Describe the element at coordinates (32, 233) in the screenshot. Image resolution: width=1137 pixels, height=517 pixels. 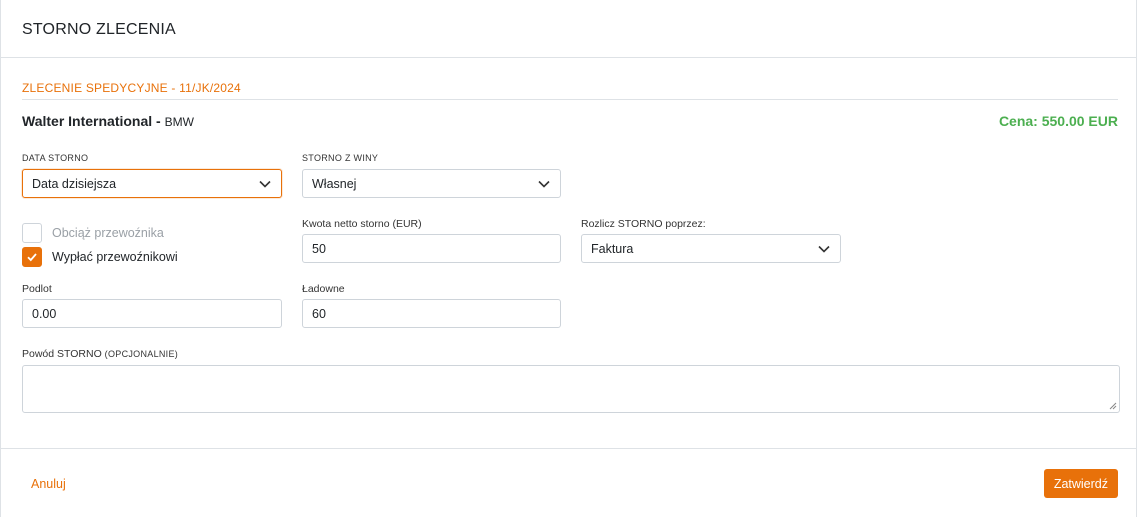
I see `charge-carrier-checkbox` at that location.